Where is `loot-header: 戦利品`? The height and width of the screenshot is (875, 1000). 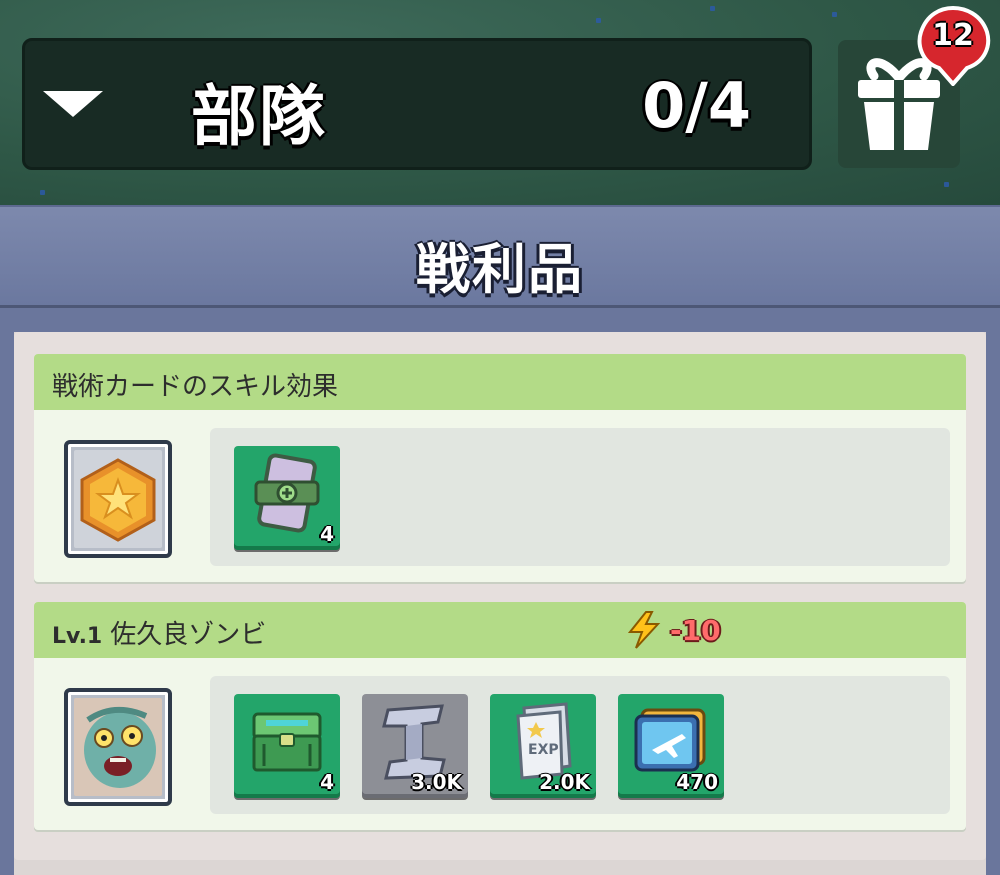 loot-header: 戦利品 is located at coordinates (500, 255).